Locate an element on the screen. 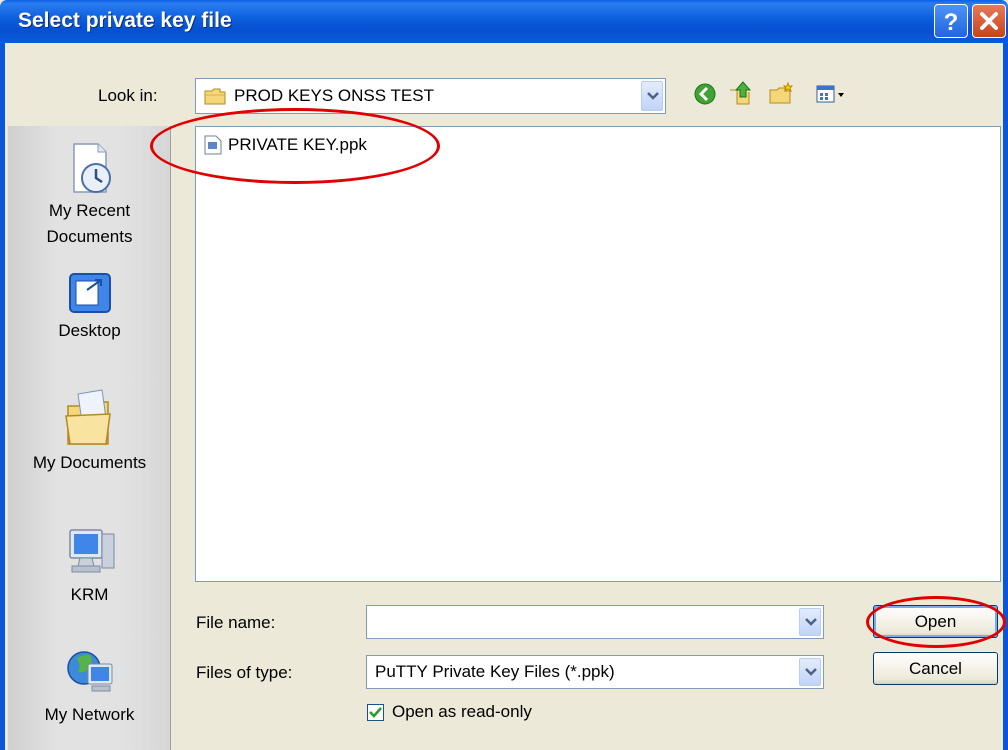 This screenshot has width=1008, height=750. file-name-arrow is located at coordinates (810, 622).